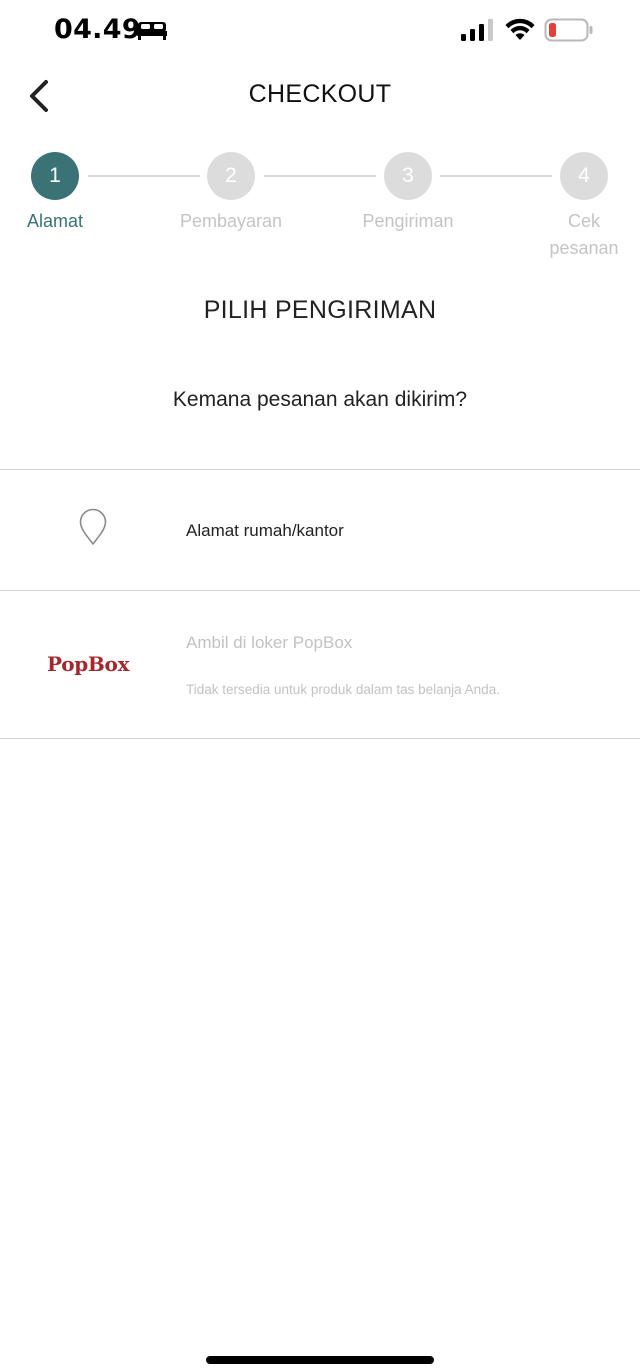 The width and height of the screenshot is (640, 1369). I want to click on step-3-circle: 3, so click(408, 176).